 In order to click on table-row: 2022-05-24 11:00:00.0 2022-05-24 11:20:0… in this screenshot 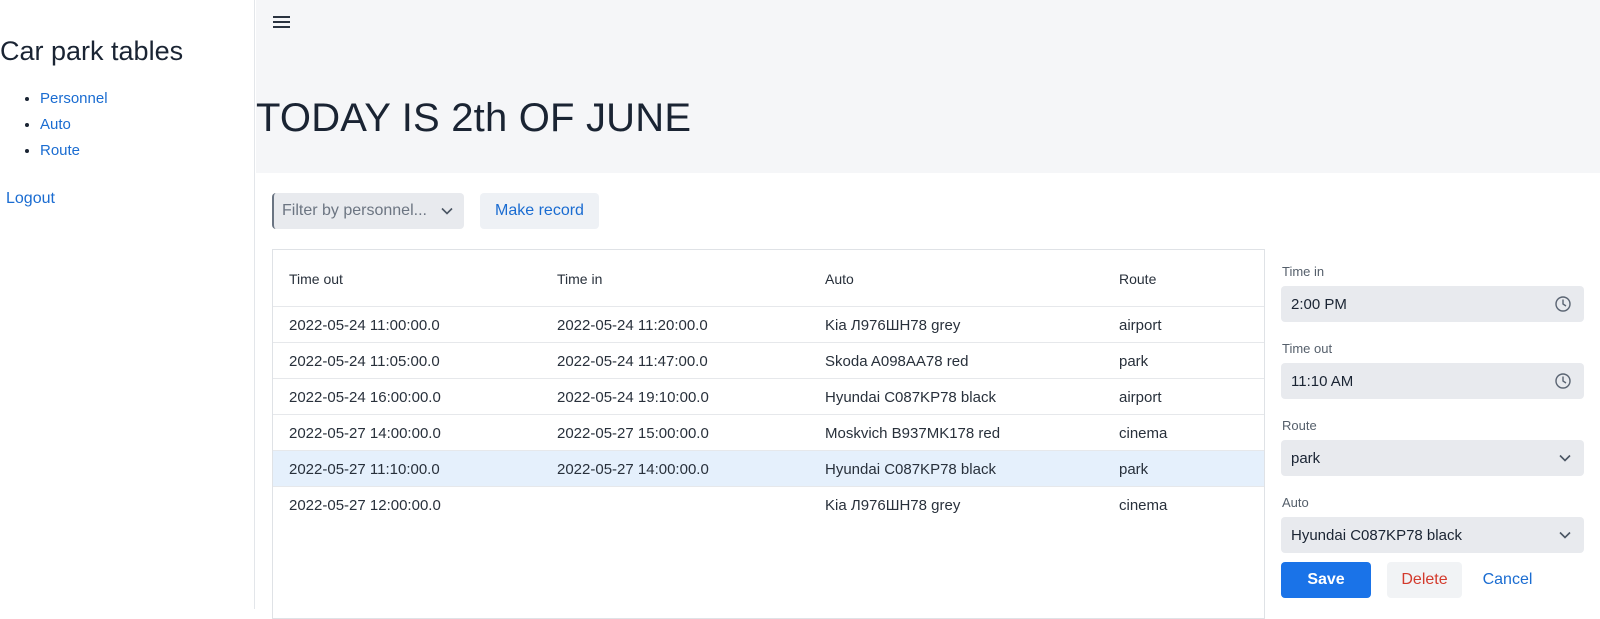, I will do `click(768, 325)`.